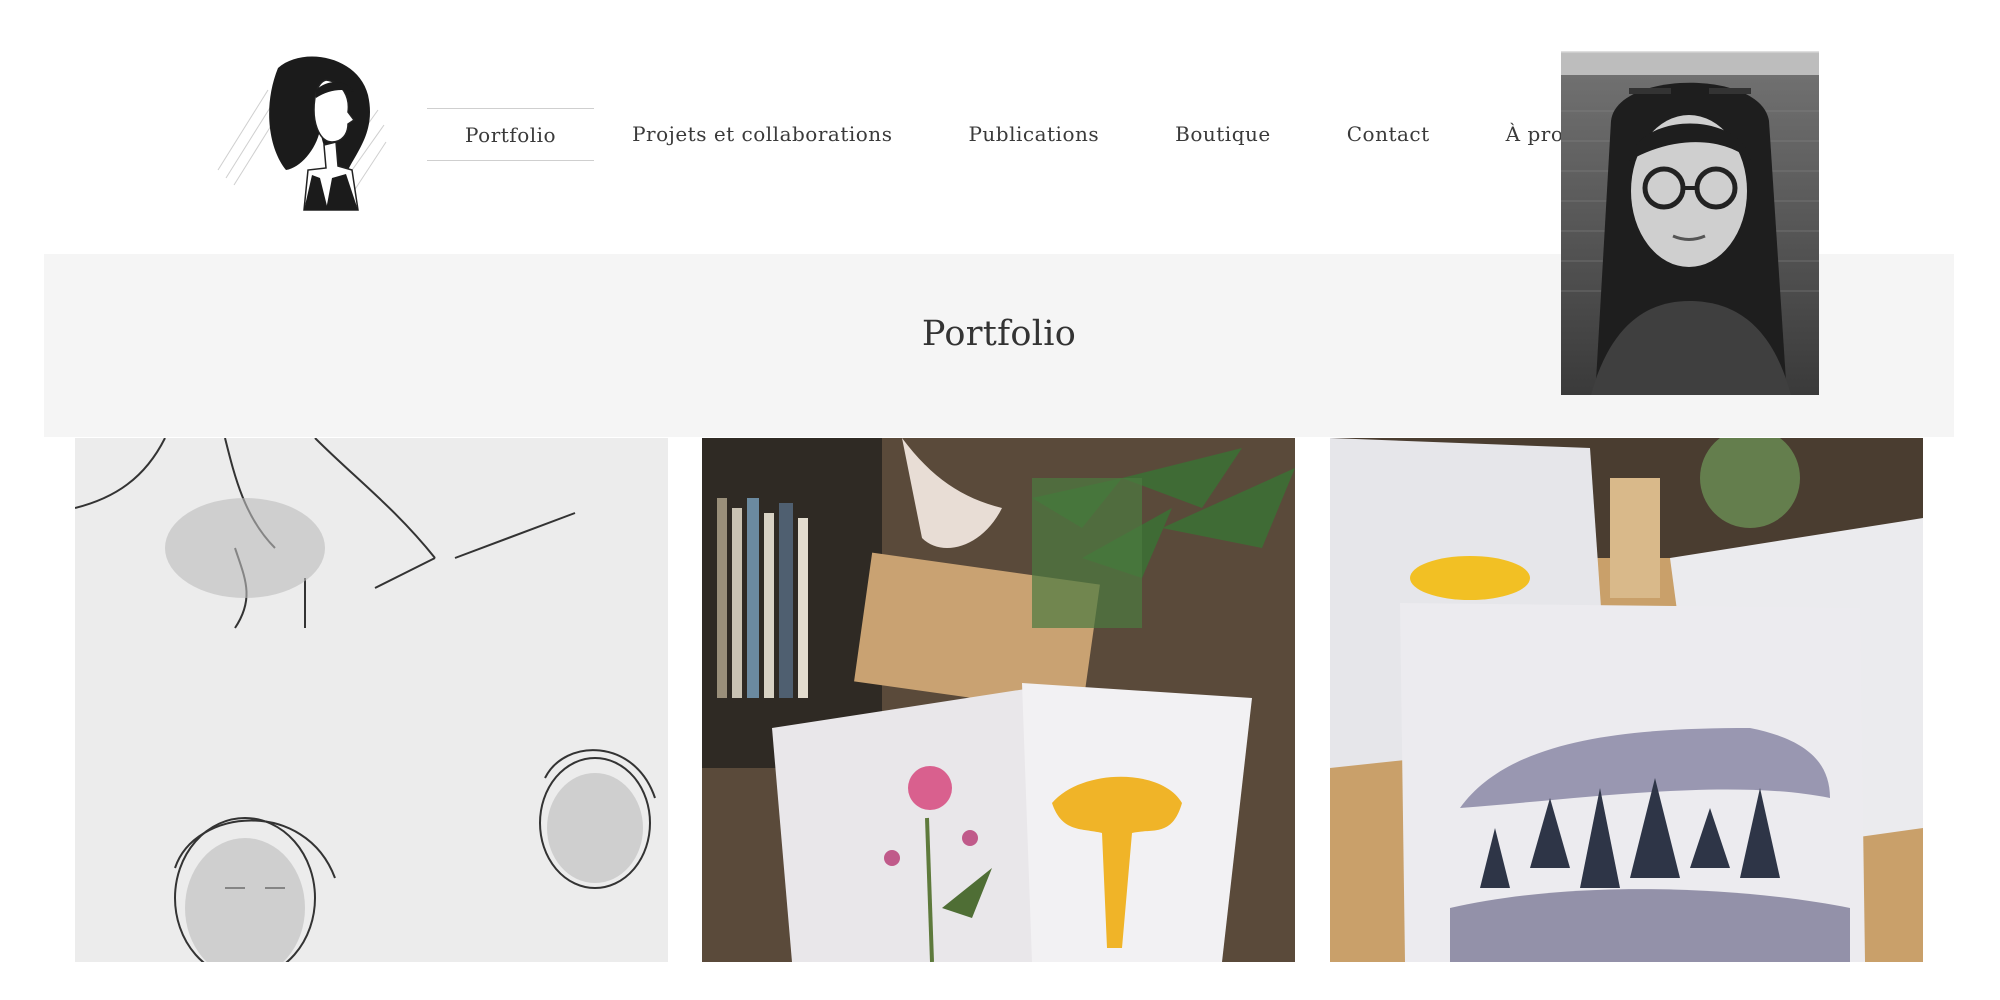 The width and height of the screenshot is (2000, 1000). Describe the element at coordinates (511, 134) in the screenshot. I see `nav-item-portfolio: Portfolio` at that location.